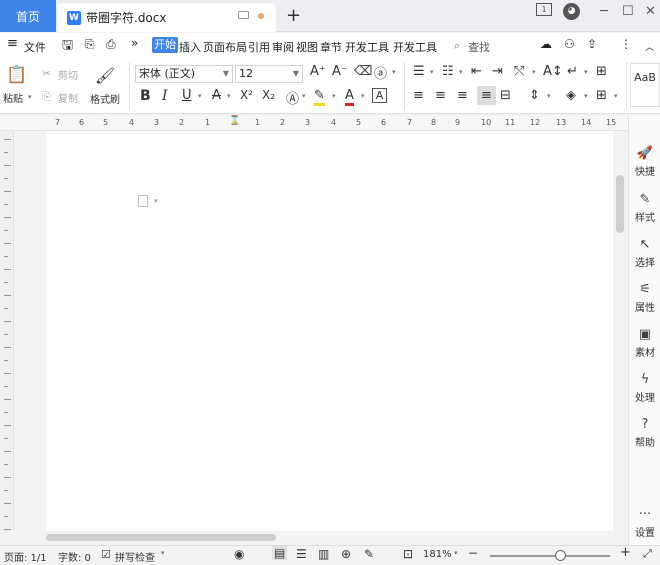  What do you see at coordinates (408, 554) in the screenshot?
I see `fit-page-icon: ⊡` at bounding box center [408, 554].